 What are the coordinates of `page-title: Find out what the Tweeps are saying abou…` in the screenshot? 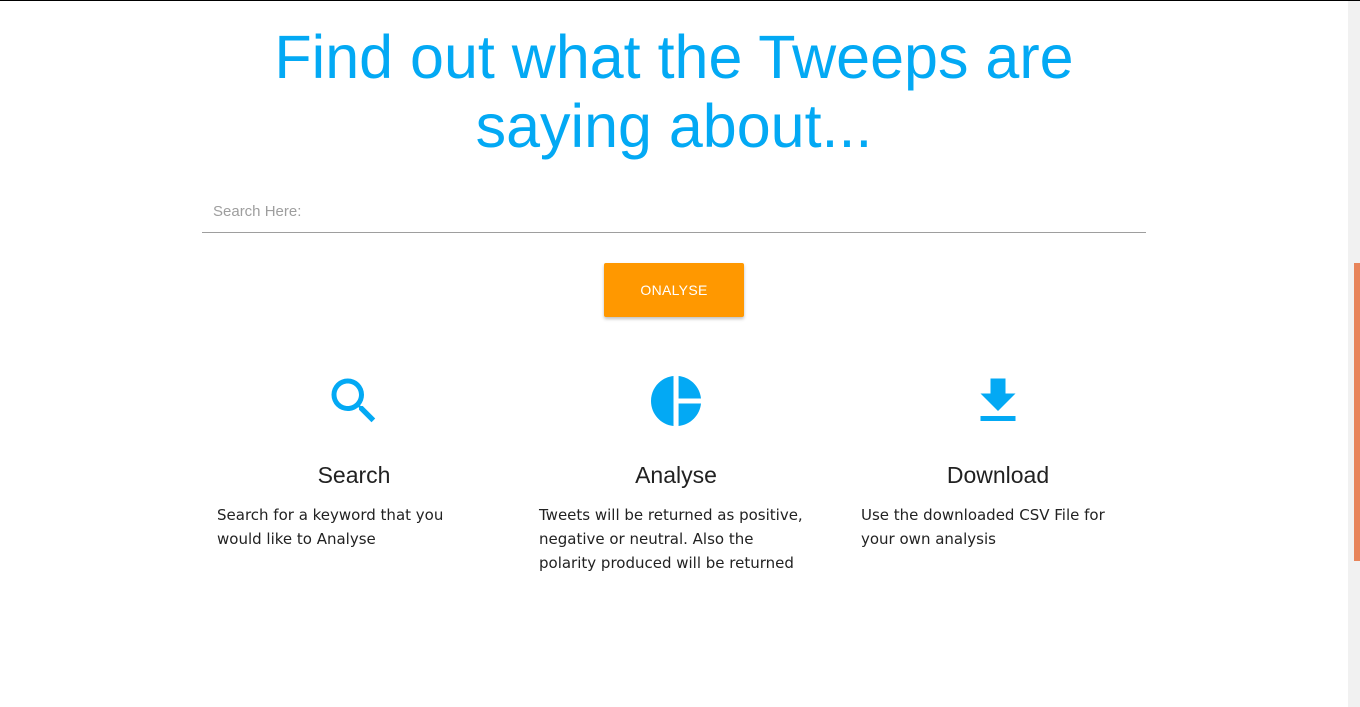 It's located at (674, 91).